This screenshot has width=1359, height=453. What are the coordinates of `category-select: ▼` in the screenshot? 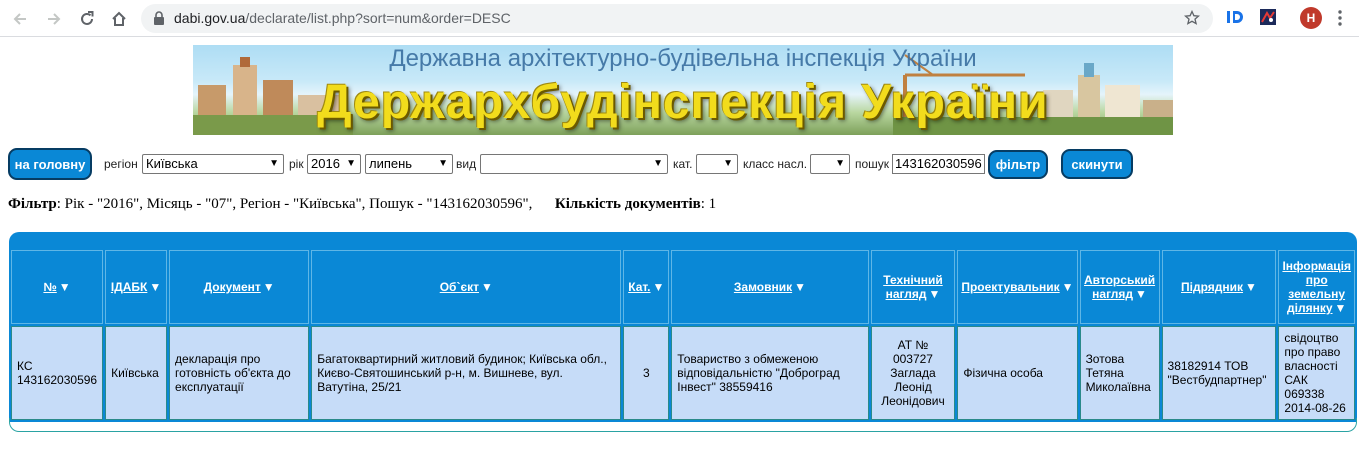 It's located at (717, 164).